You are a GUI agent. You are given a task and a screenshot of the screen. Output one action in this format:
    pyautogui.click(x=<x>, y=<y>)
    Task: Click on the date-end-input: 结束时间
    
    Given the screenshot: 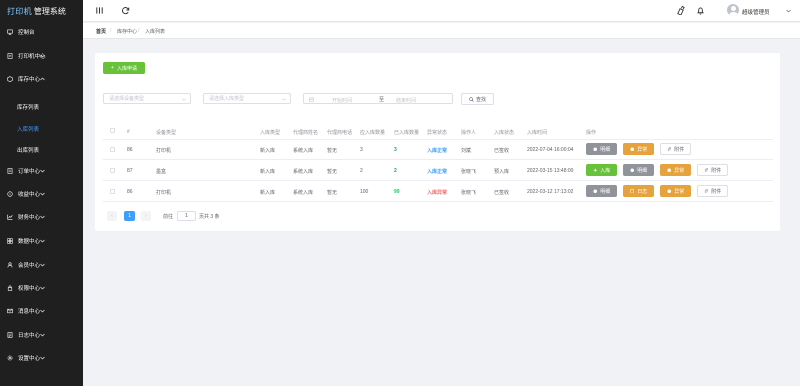 What is the action you would take?
    pyautogui.click(x=406, y=100)
    